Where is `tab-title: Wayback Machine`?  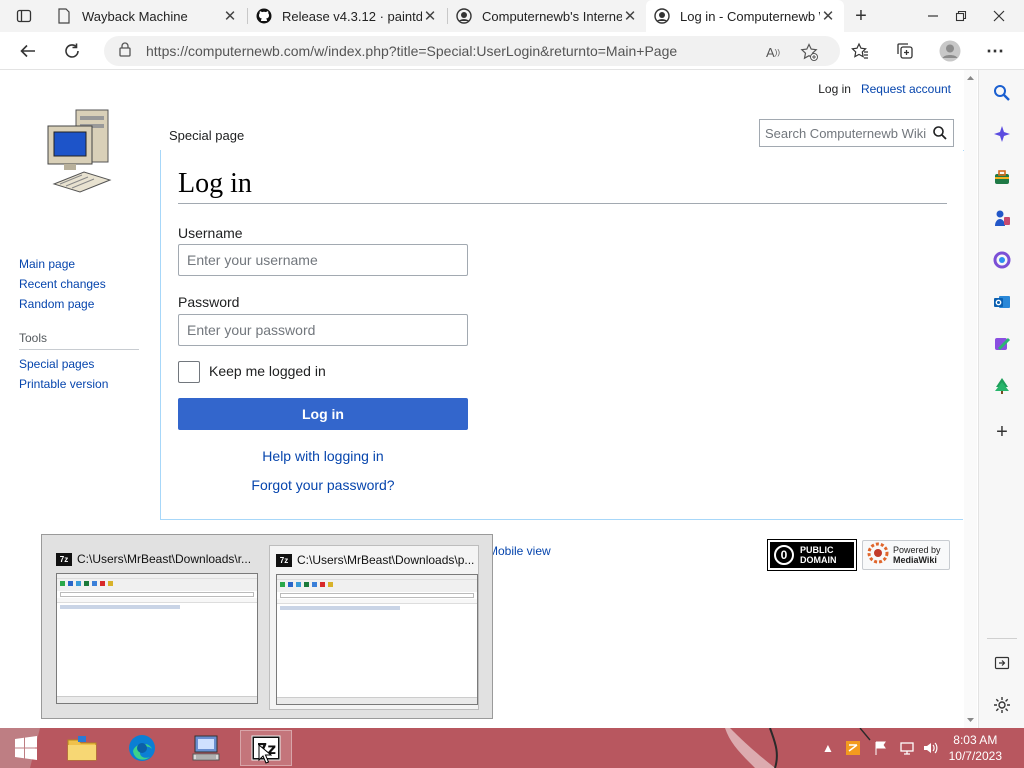 tab-title: Wayback Machine is located at coordinates (135, 16).